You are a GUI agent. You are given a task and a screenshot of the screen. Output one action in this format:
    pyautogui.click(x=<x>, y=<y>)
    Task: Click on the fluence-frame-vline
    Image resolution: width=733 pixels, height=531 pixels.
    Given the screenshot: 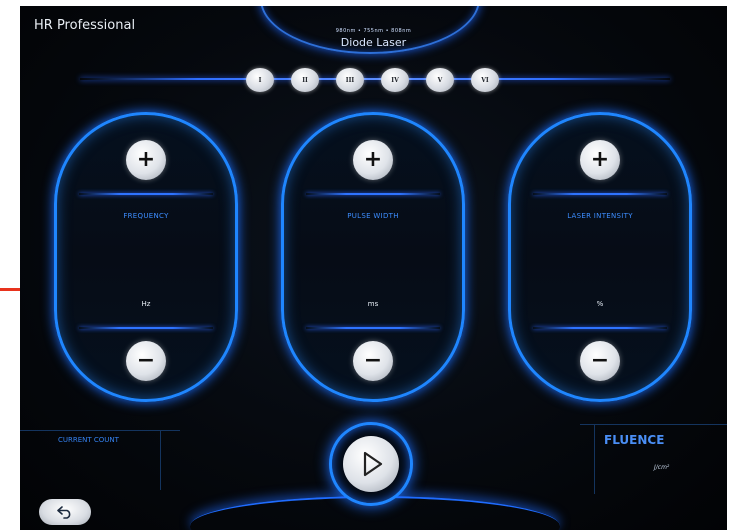 What is the action you would take?
    pyautogui.click(x=594, y=459)
    